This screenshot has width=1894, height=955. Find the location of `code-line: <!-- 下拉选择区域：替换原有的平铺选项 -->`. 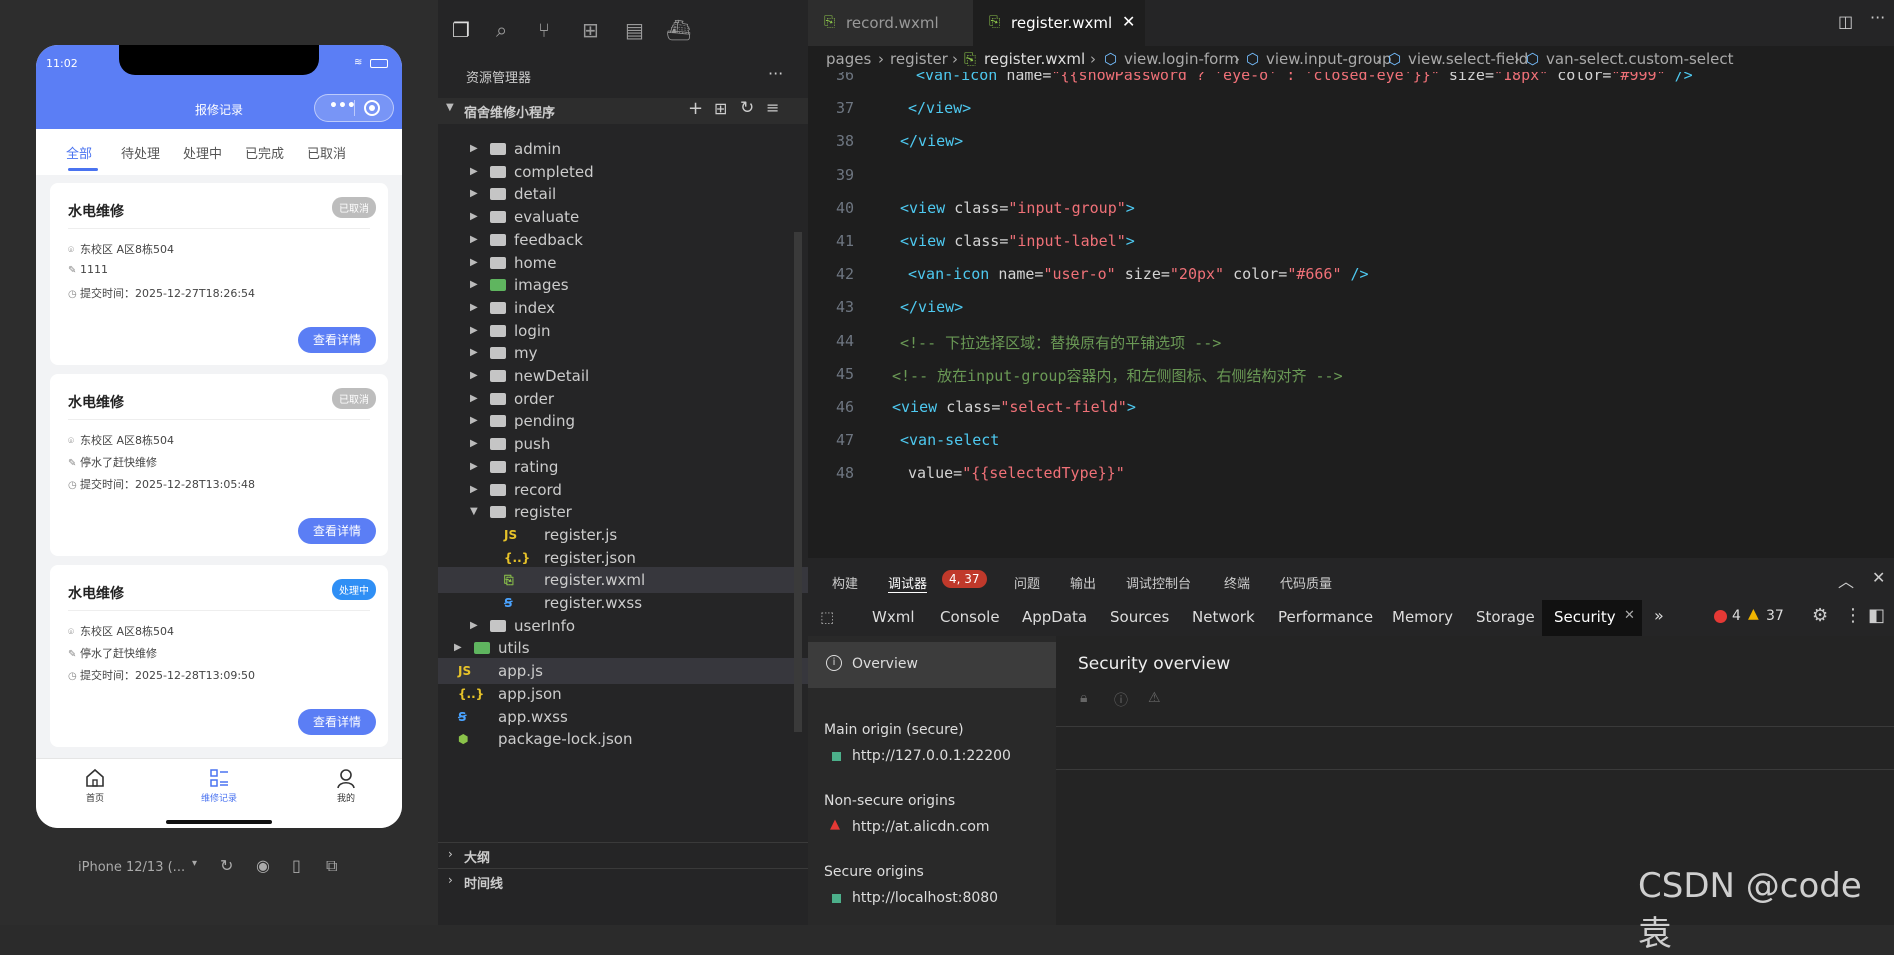

code-line: <!-- 下拉选择区域：替换原有的平铺选项 --> is located at coordinates (1060, 342).